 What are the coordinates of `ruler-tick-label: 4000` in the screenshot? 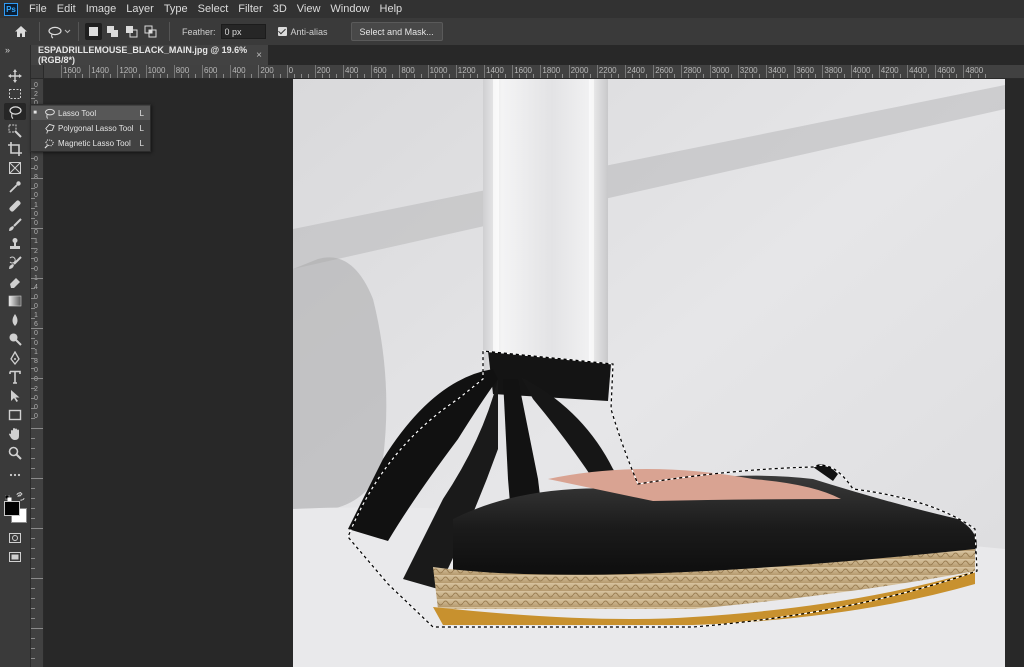 It's located at (861, 70).